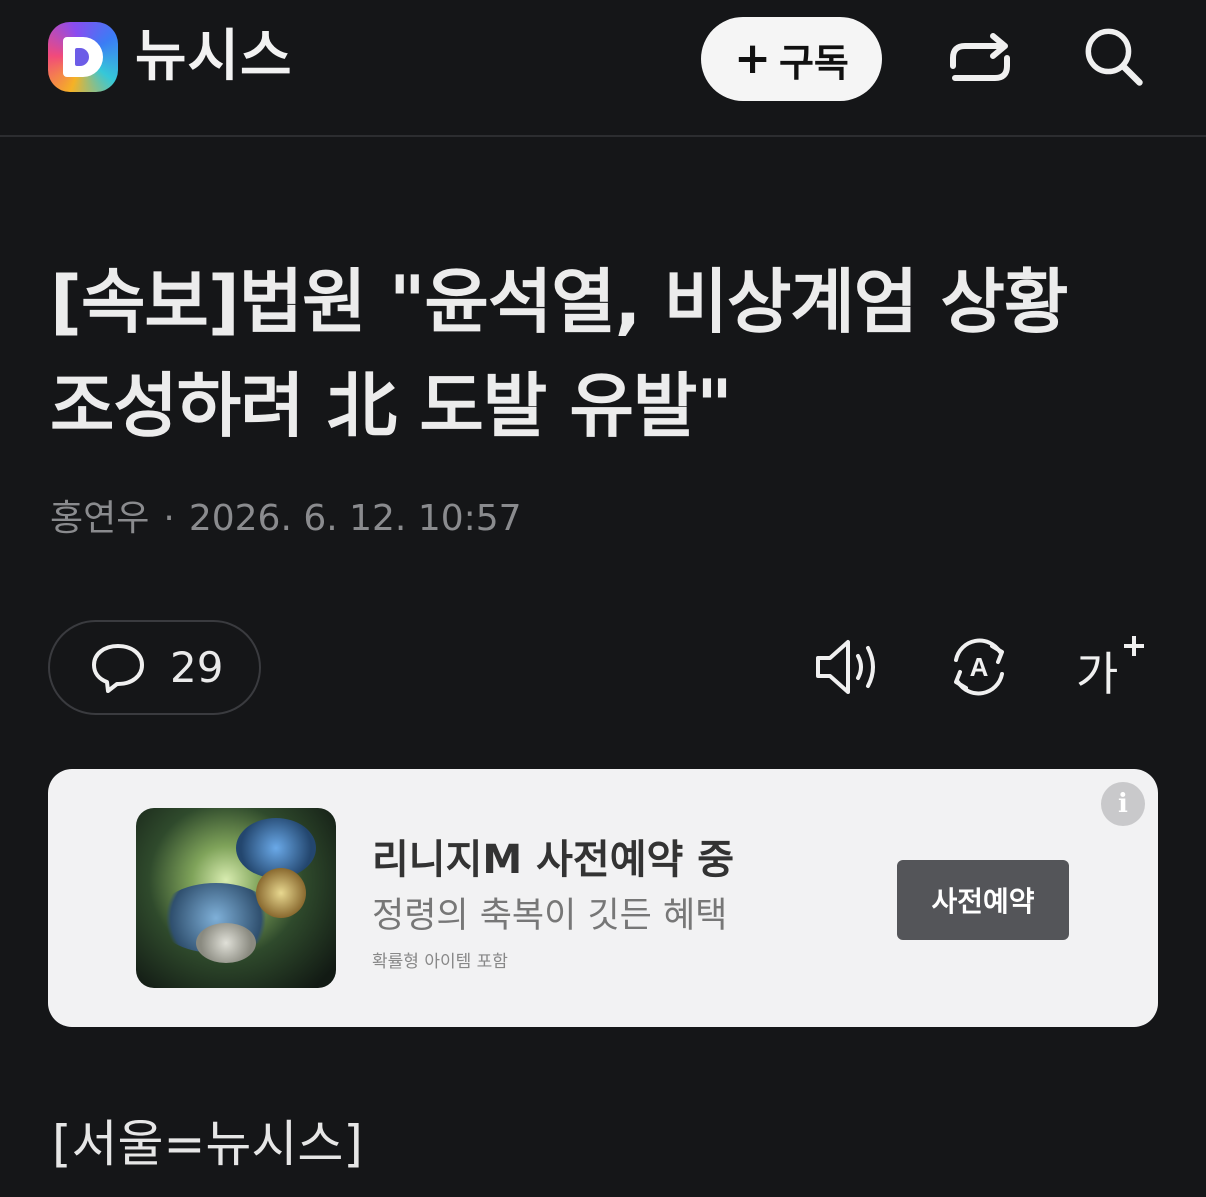 This screenshot has height=1197, width=1206. Describe the element at coordinates (214, 57) in the screenshot. I see `press-name: 뉴시스` at that location.